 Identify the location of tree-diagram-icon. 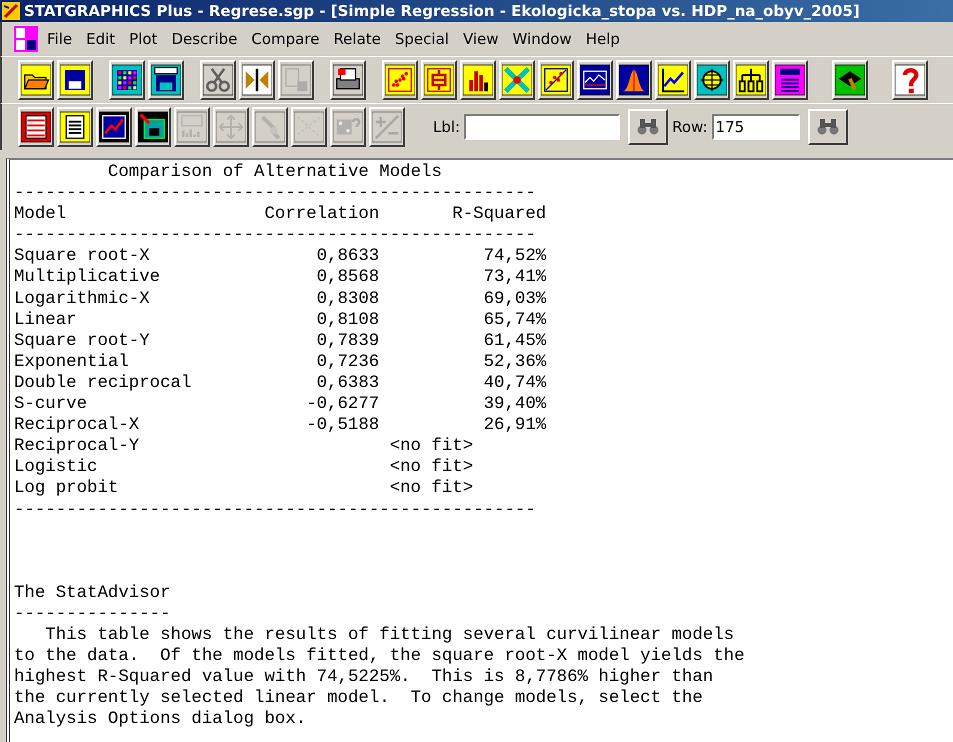
(751, 80).